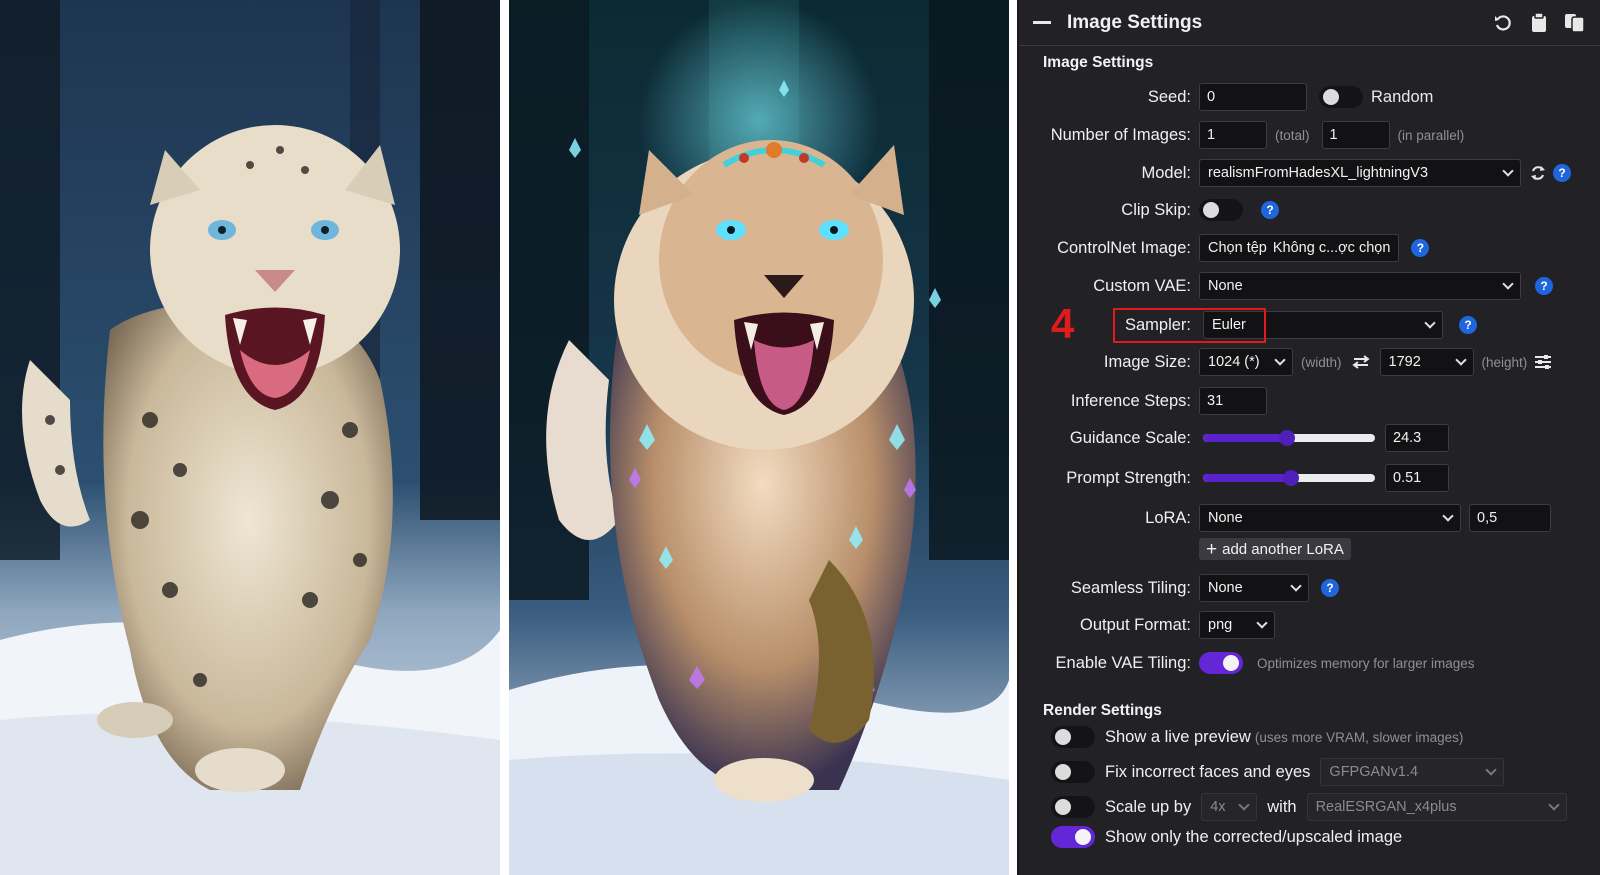 The width and height of the screenshot is (1600, 875). What do you see at coordinates (1178, 736) in the screenshot?
I see `live-preview-label: Show a live preview` at bounding box center [1178, 736].